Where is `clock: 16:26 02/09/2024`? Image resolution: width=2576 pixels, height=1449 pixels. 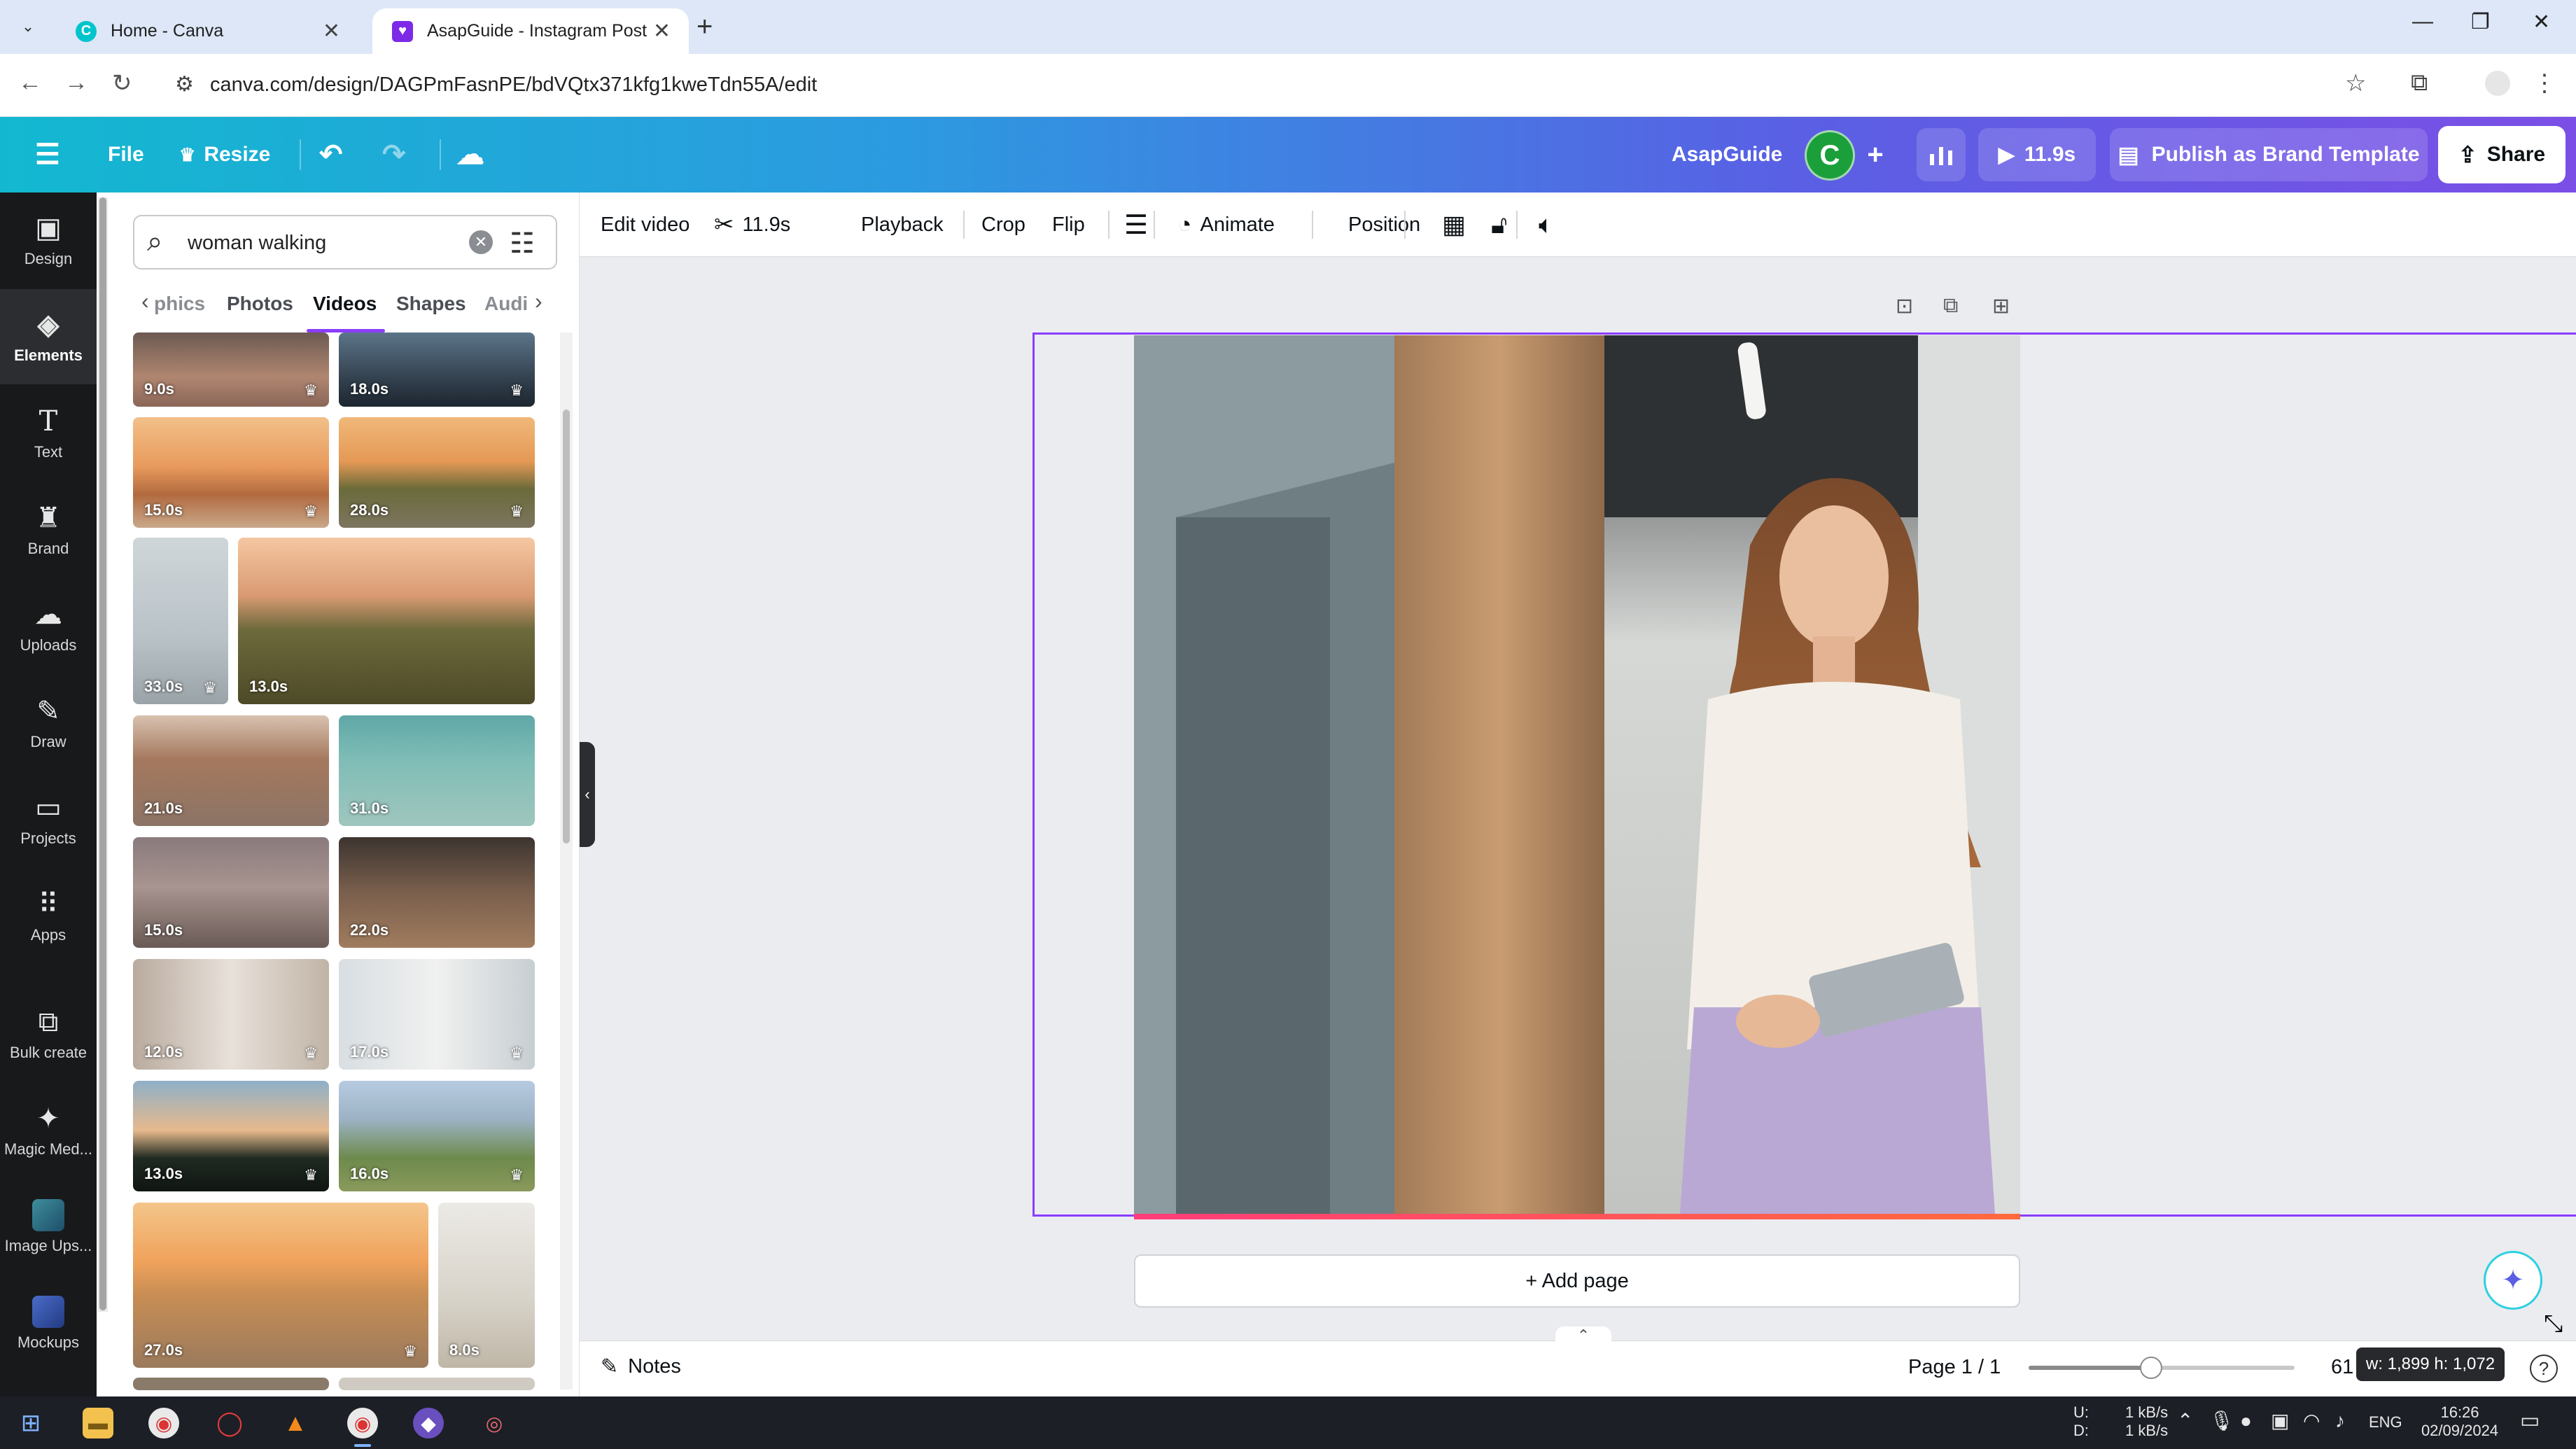
clock: 16:26 02/09/2024 is located at coordinates (2460, 1422).